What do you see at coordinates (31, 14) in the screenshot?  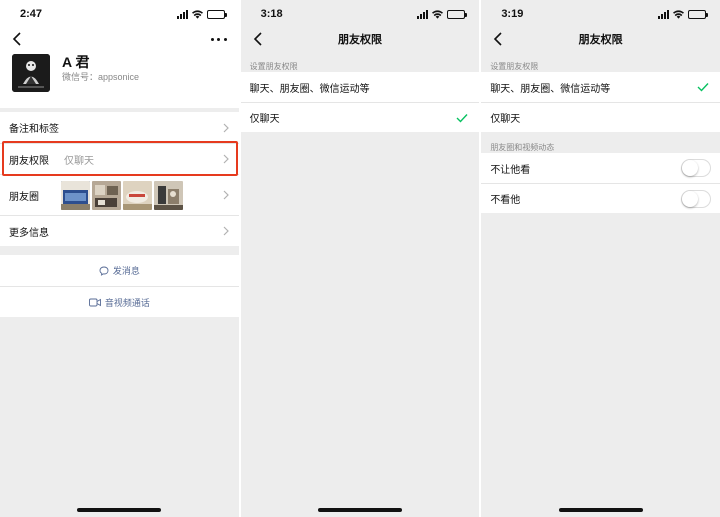 I see `status-time: 2:47` at bounding box center [31, 14].